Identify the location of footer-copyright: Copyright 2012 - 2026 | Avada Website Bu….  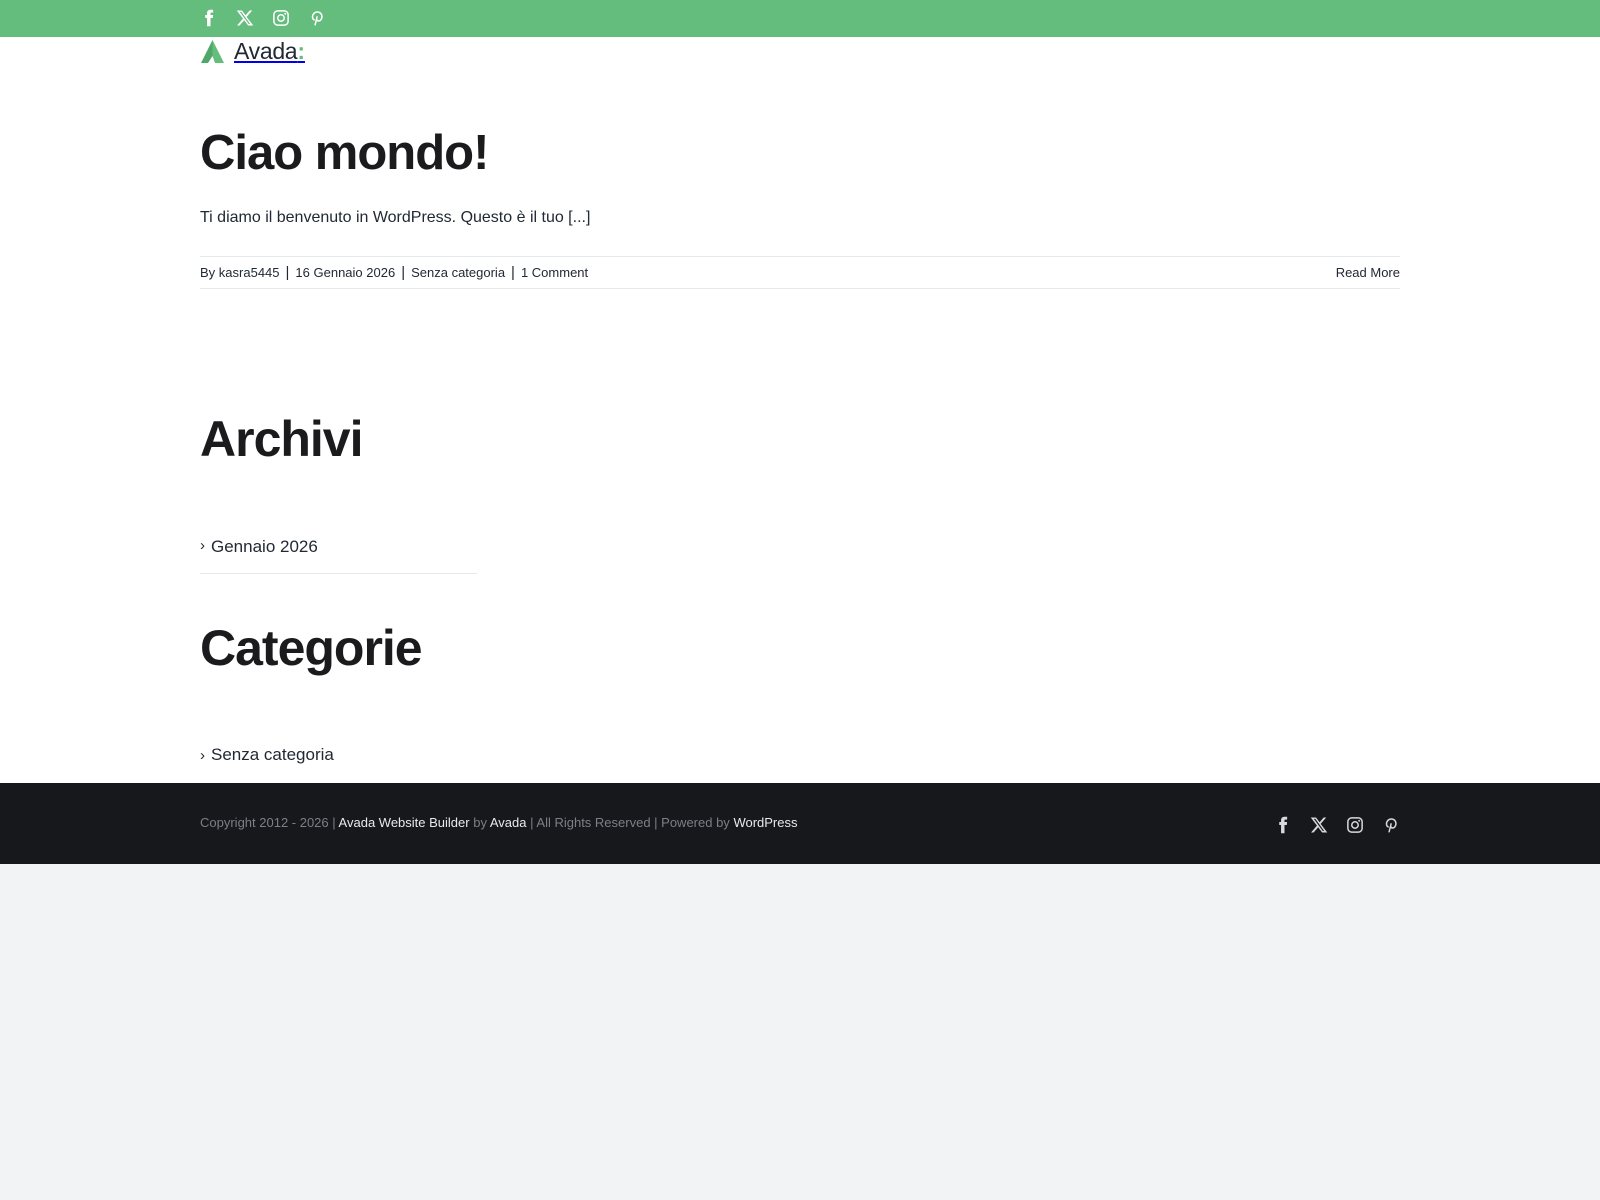
(499, 822).